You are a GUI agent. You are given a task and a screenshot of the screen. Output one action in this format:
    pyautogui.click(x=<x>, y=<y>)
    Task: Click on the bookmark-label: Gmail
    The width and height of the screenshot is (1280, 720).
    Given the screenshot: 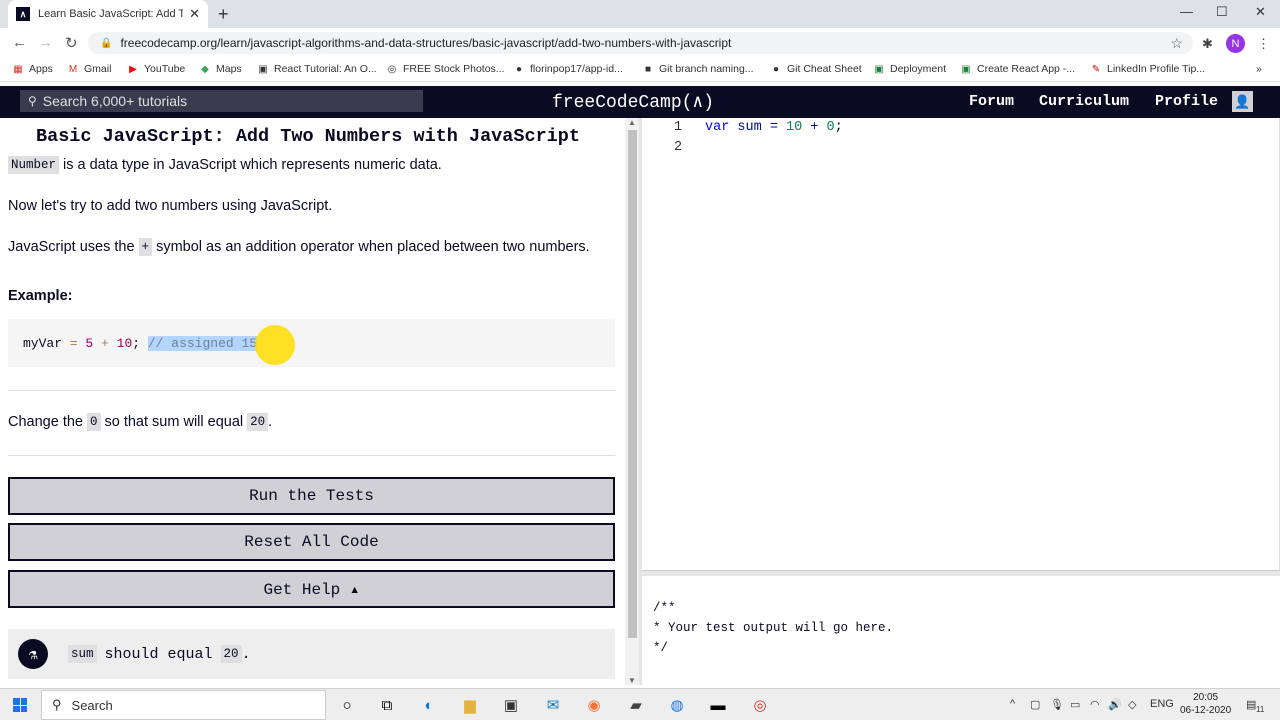 What is the action you would take?
    pyautogui.click(x=98, y=69)
    